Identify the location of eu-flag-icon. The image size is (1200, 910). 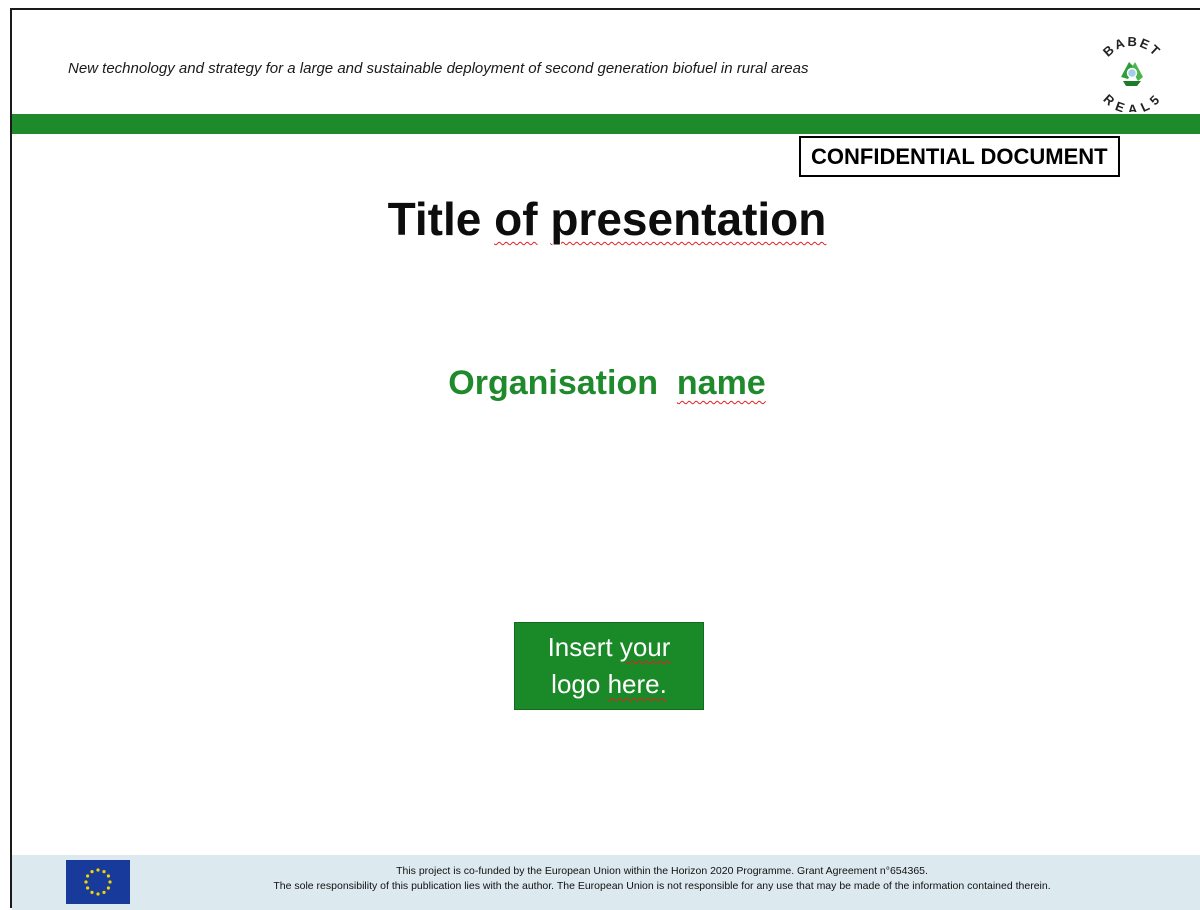
(98, 882).